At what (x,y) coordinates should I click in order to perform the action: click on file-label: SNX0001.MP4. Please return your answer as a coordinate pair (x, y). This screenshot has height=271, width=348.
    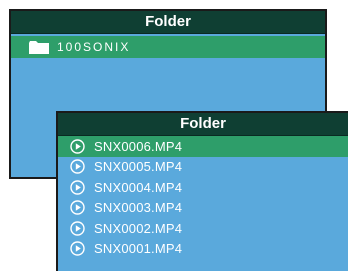
    Looking at the image, I should click on (138, 249).